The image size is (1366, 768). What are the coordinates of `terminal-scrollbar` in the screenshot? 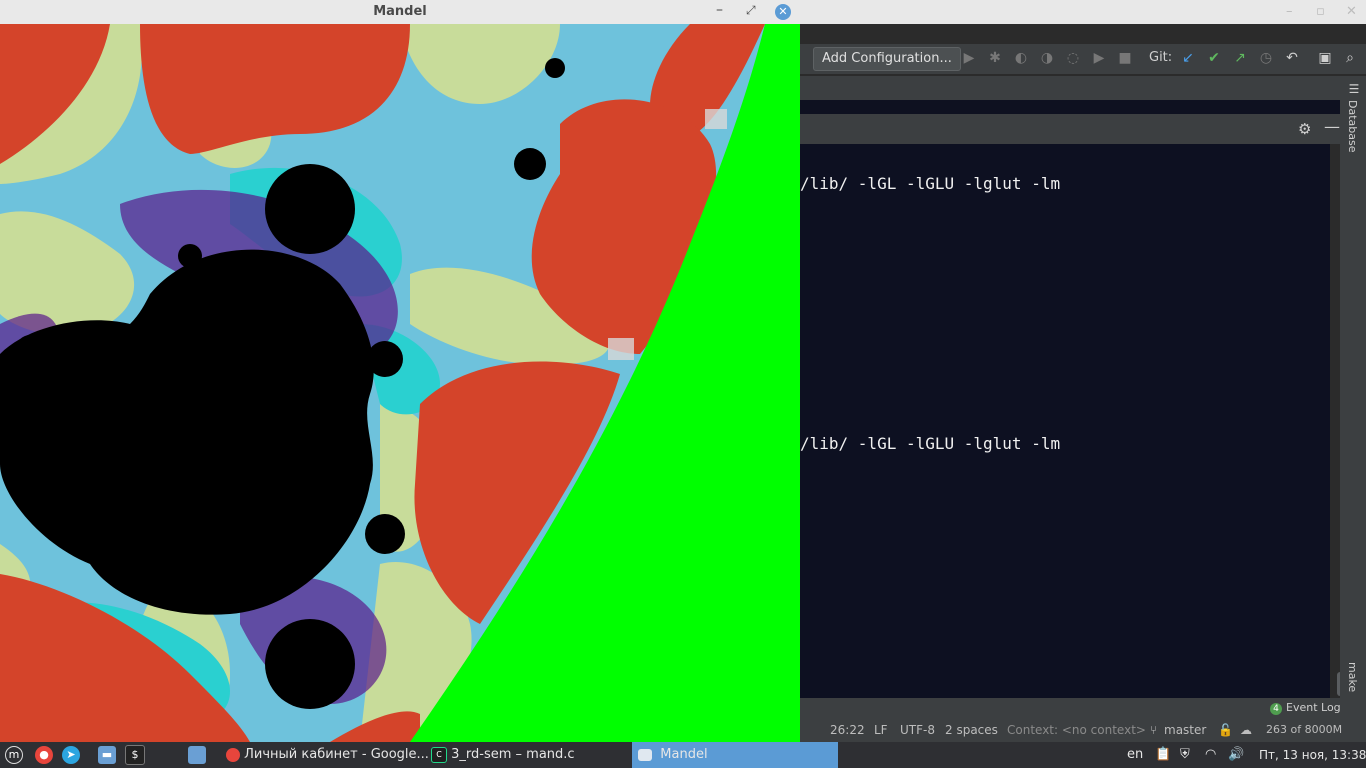 It's located at (1335, 421).